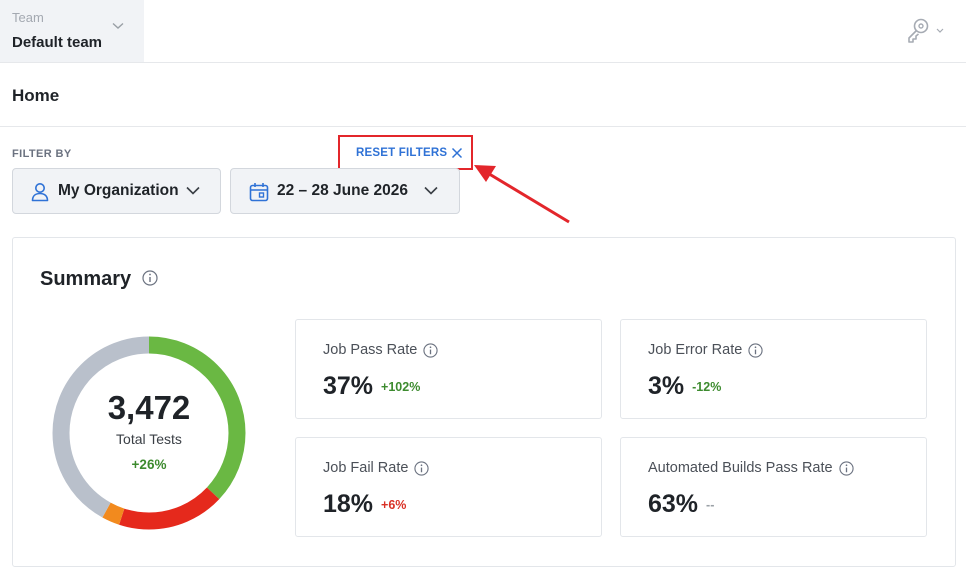 This screenshot has width=966, height=567. What do you see at coordinates (149, 464) in the screenshot?
I see `total-tests-delta: +26%` at bounding box center [149, 464].